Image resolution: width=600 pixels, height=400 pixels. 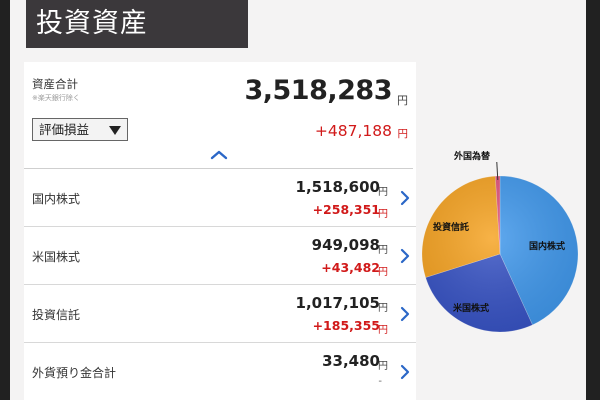 What do you see at coordinates (5, 200) in the screenshot?
I see `left-edge` at bounding box center [5, 200].